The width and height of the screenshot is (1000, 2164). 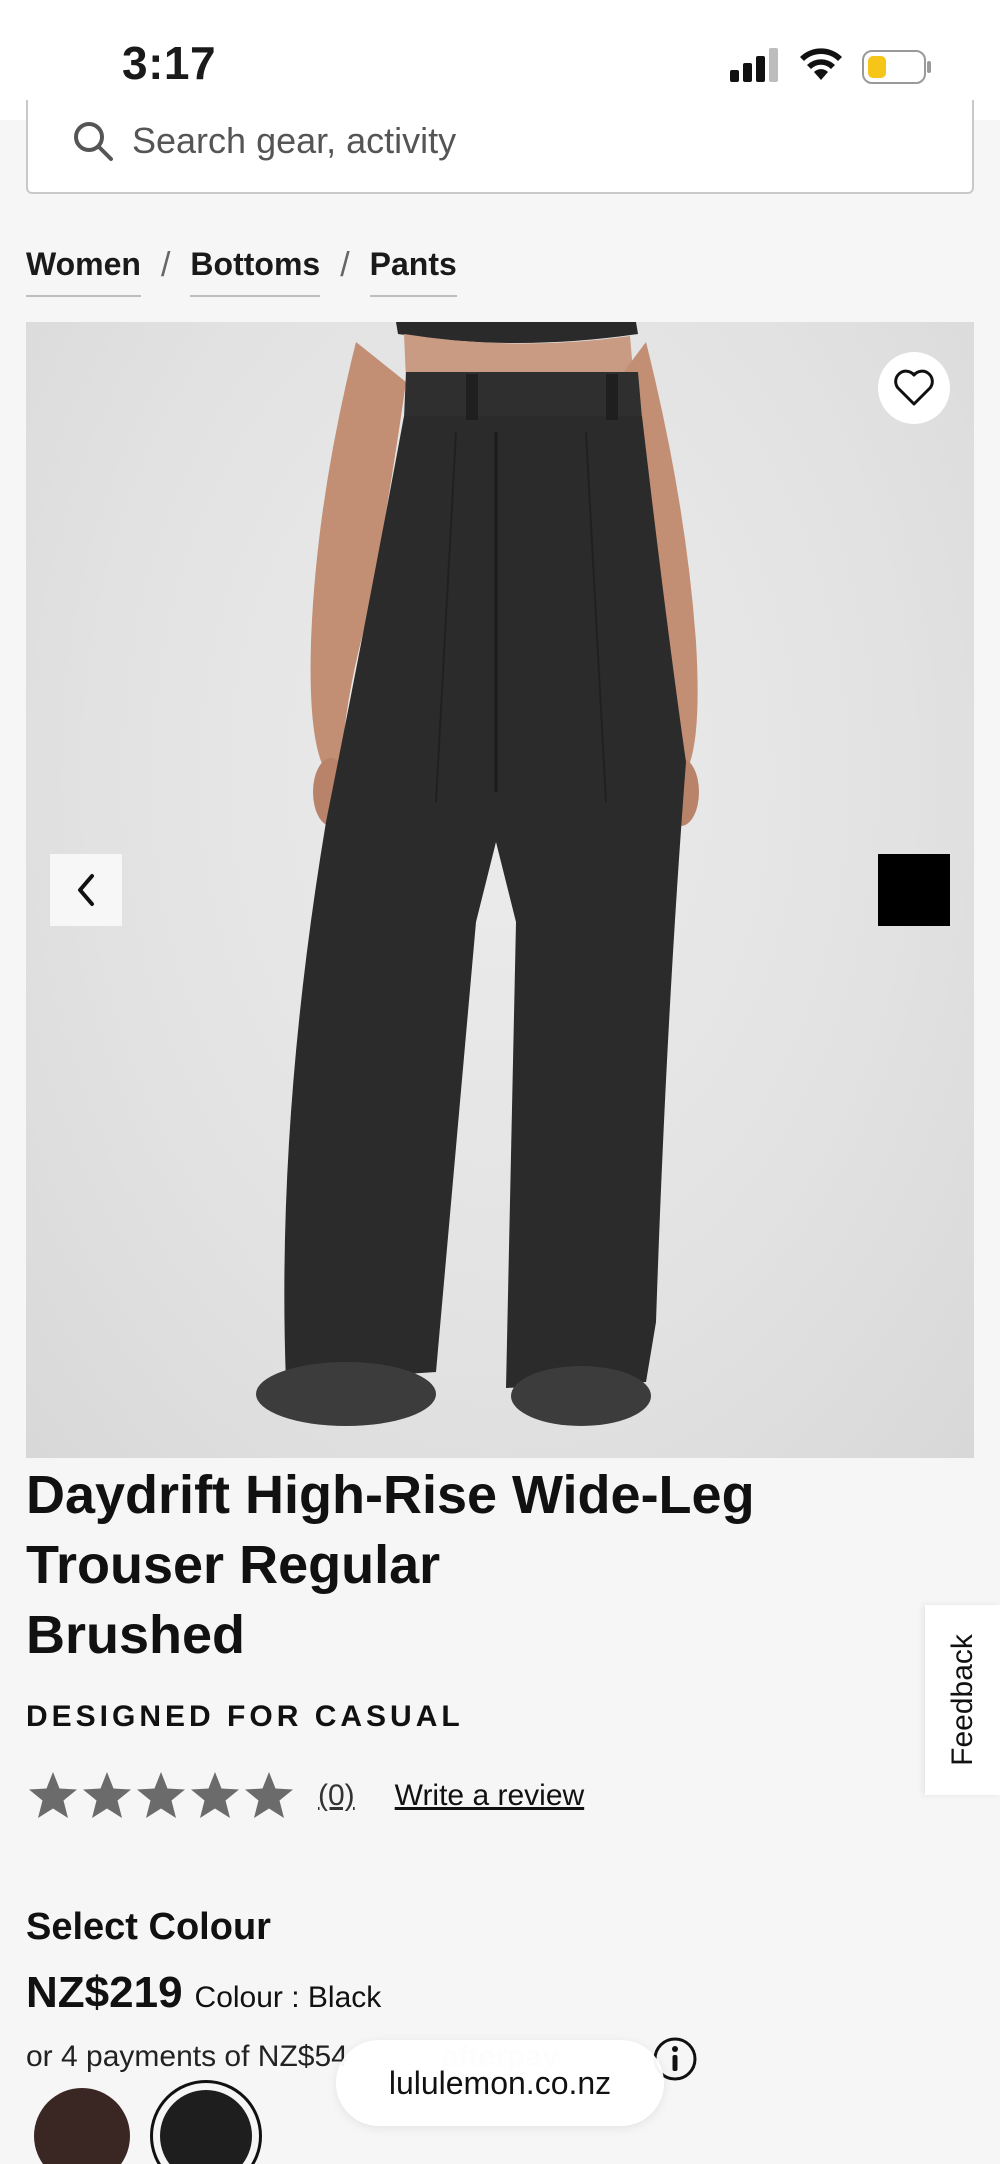 What do you see at coordinates (754, 65) in the screenshot?
I see `cellular-signal-icon` at bounding box center [754, 65].